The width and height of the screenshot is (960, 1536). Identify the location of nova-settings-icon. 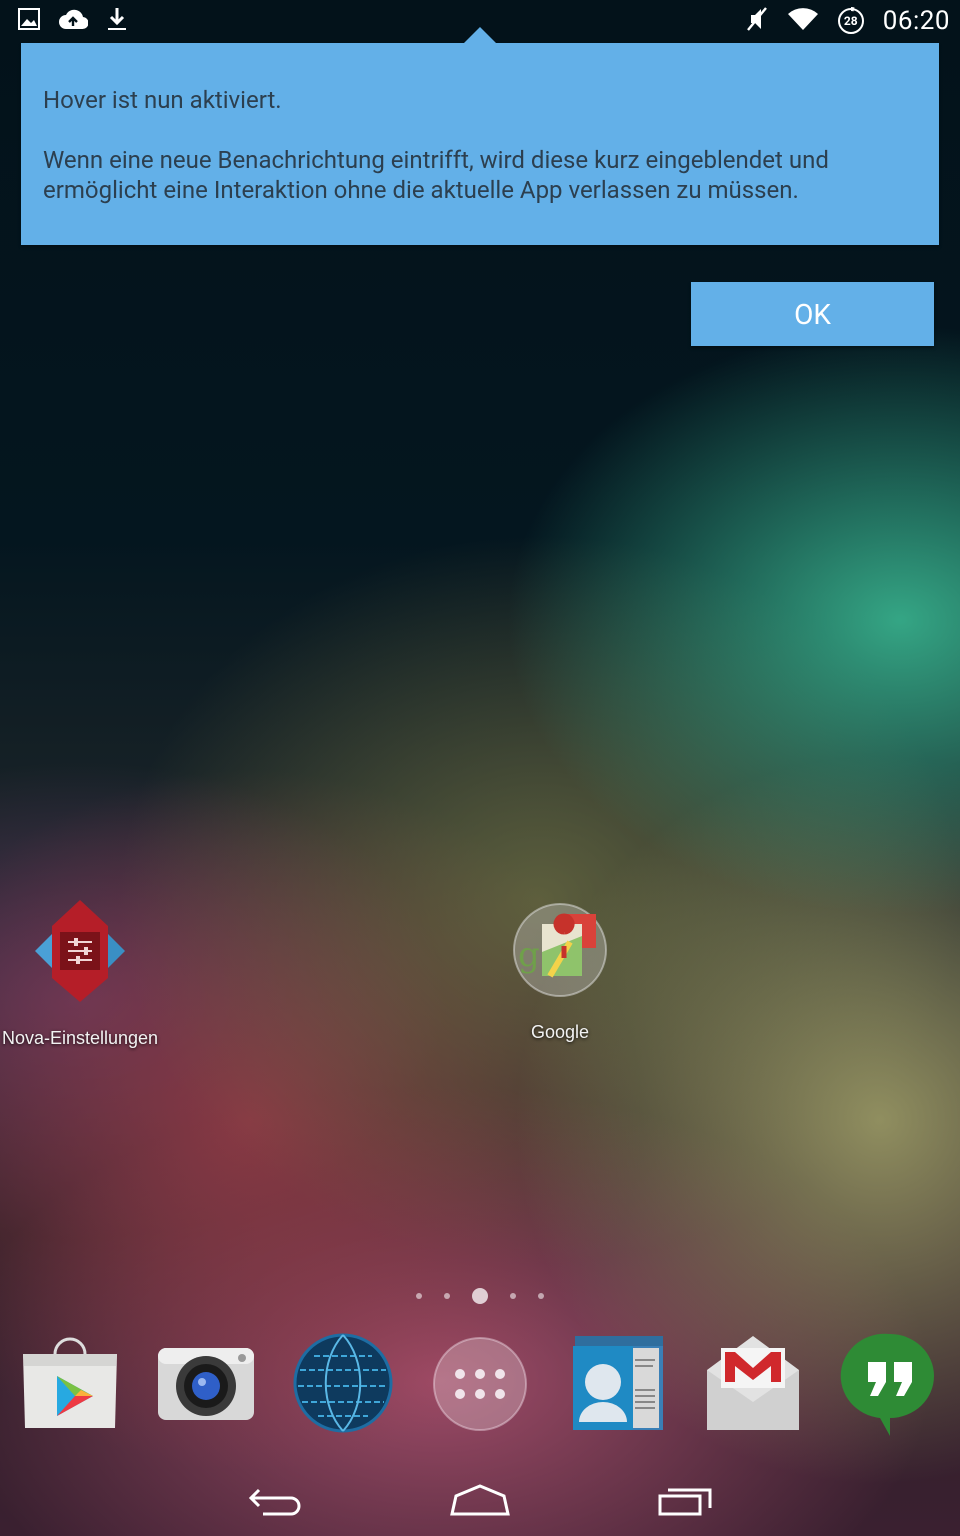
(80, 953).